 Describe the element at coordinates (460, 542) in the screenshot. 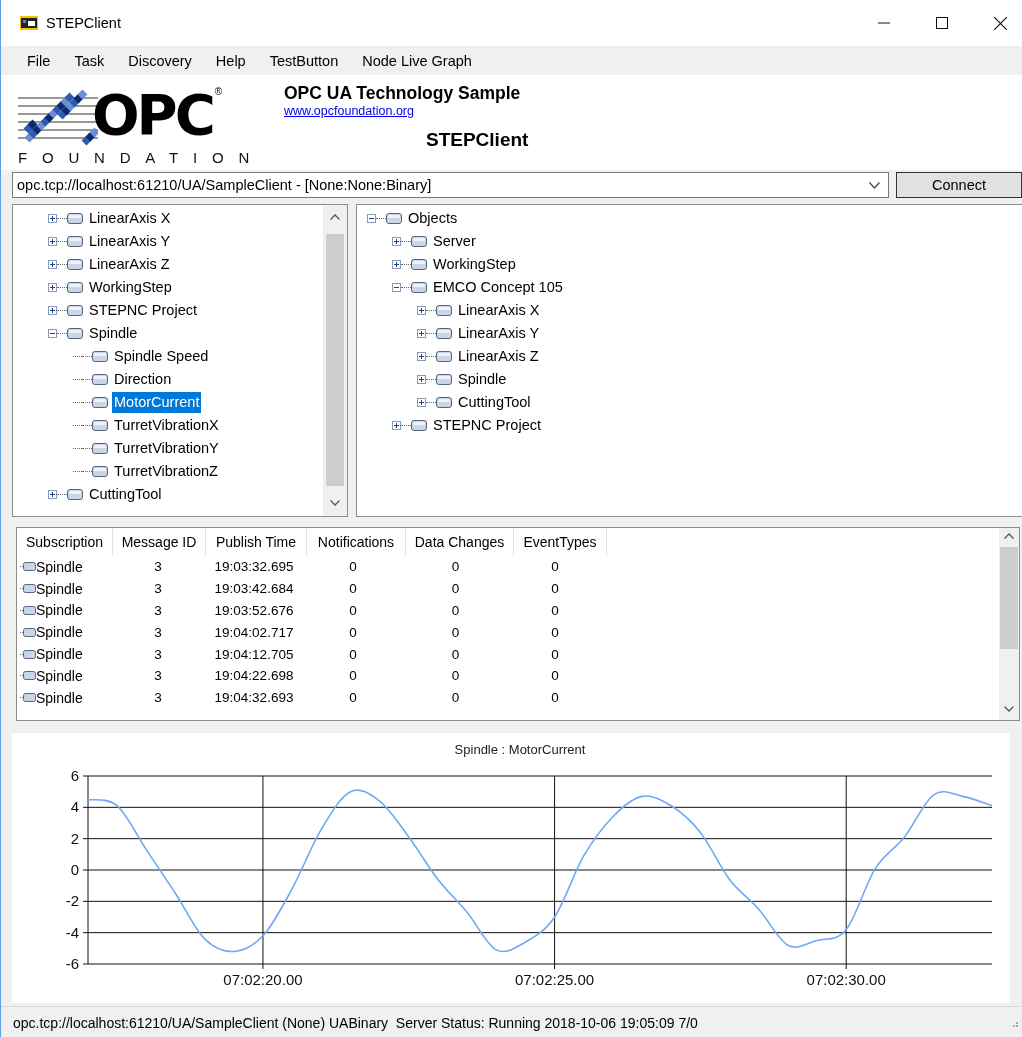

I see `column-header: Data Changes` at that location.